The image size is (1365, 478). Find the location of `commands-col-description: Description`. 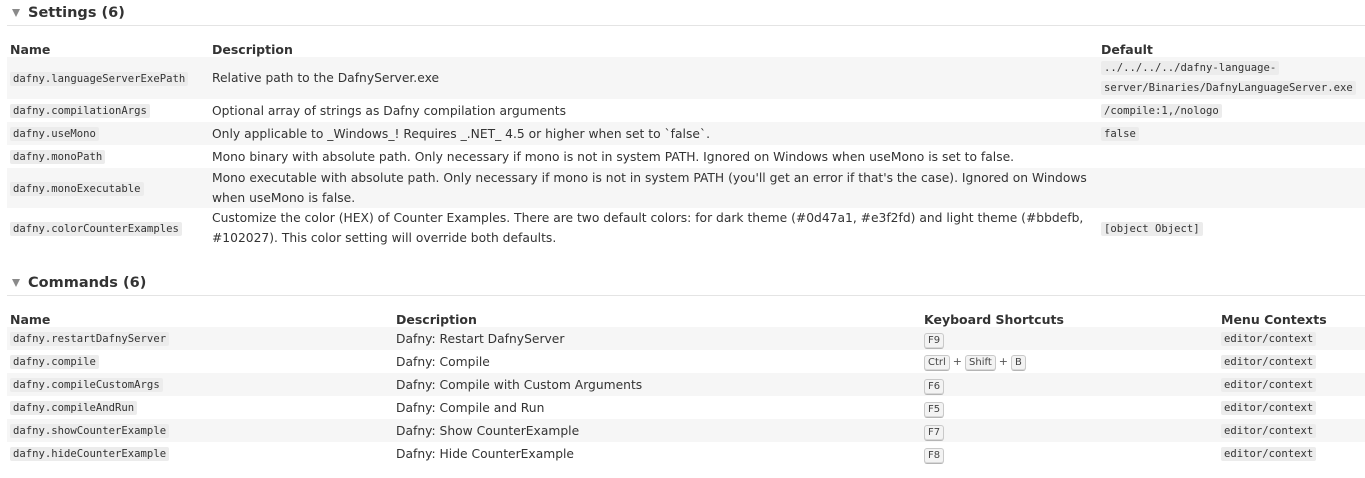

commands-col-description: Description is located at coordinates (436, 319).